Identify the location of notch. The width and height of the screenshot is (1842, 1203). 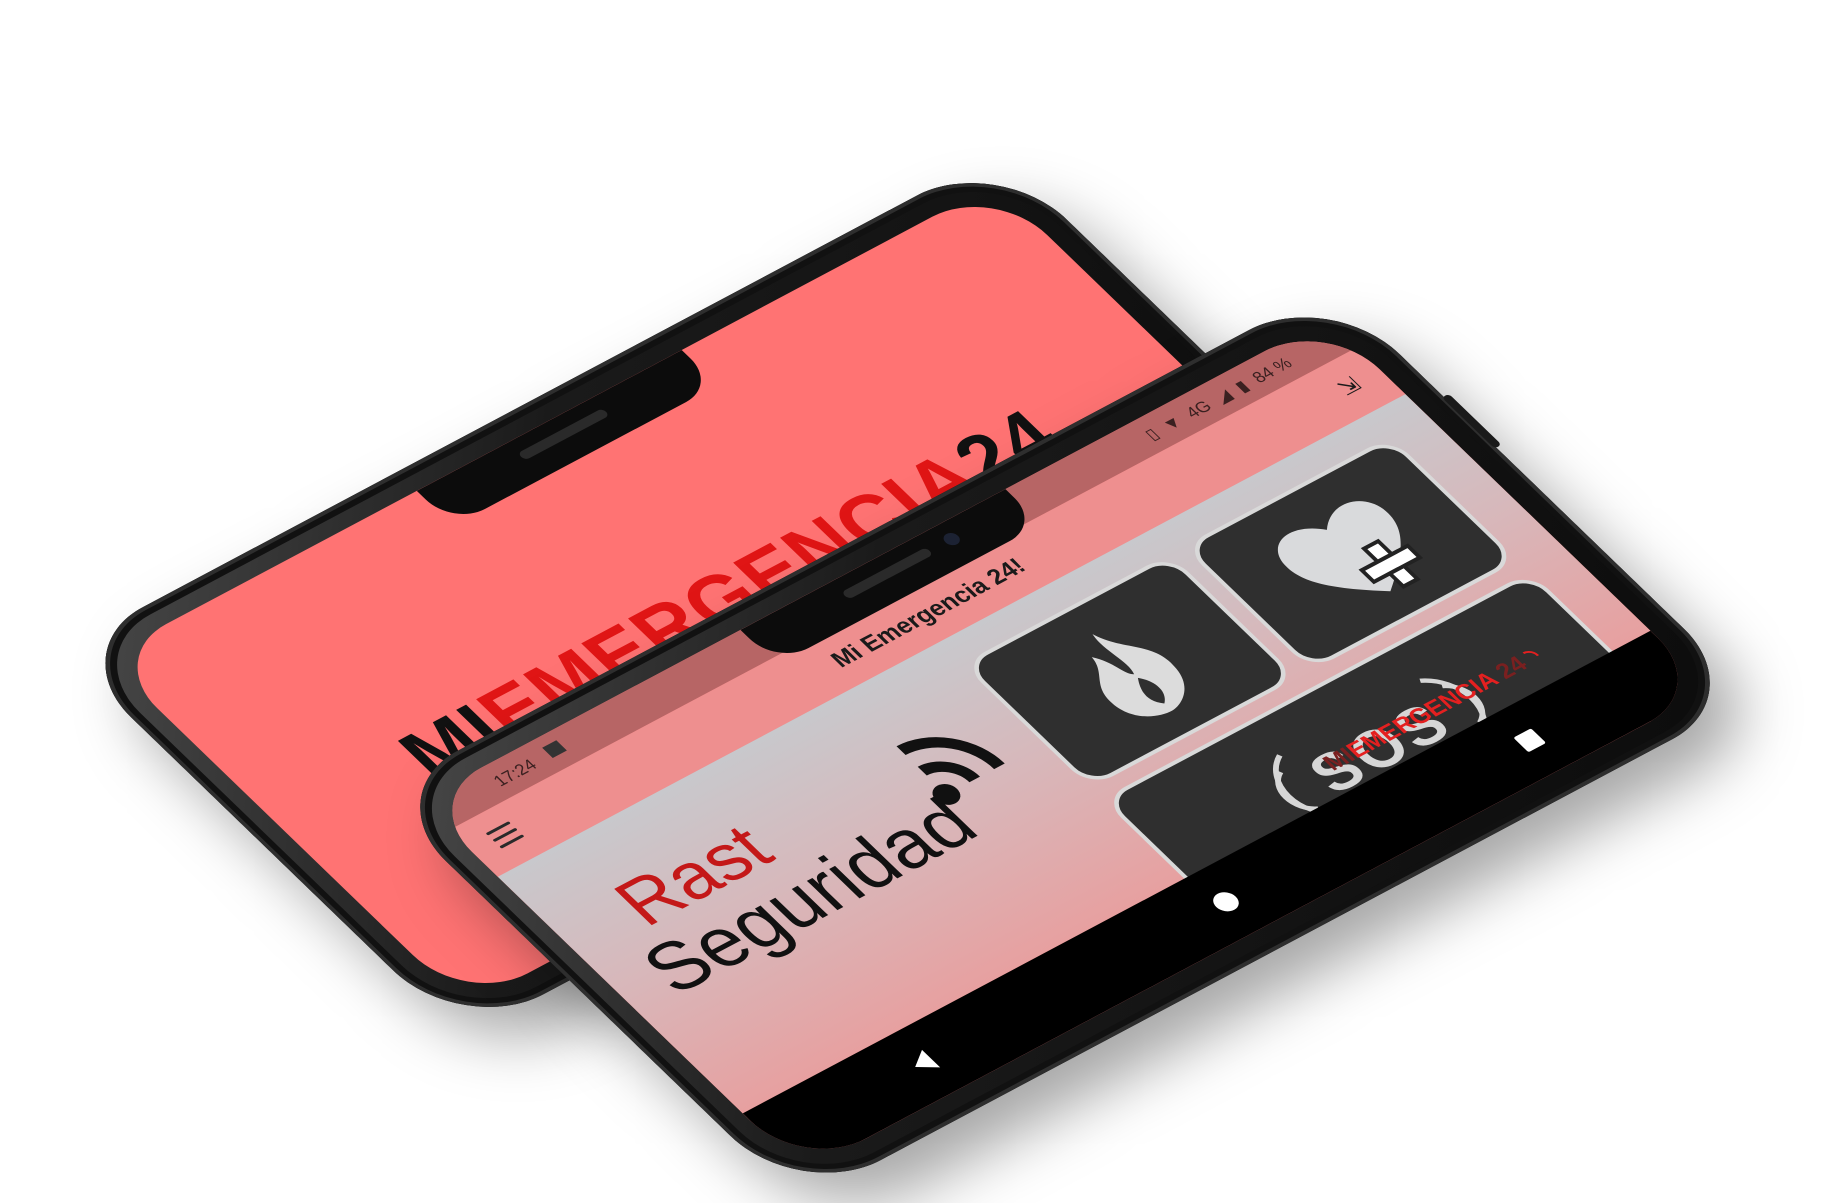
(567, 438).